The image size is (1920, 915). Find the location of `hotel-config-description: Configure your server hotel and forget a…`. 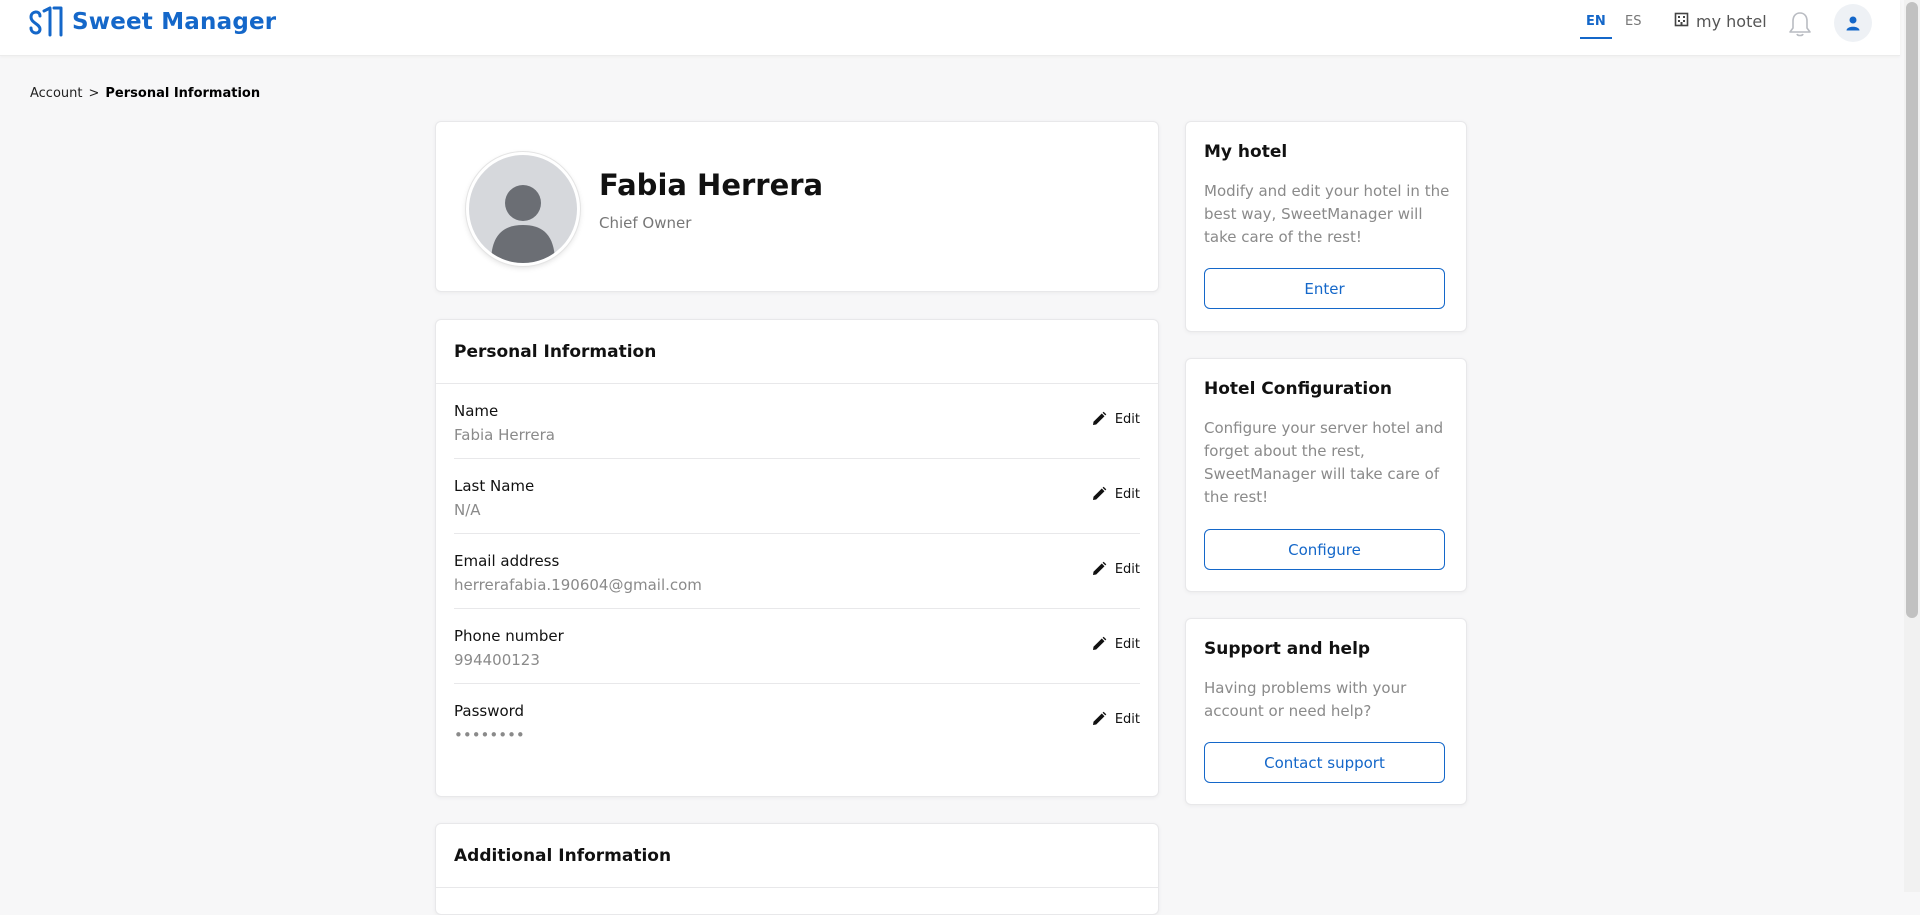

hotel-config-description: Configure your server hotel and forget a… is located at coordinates (1324, 462).